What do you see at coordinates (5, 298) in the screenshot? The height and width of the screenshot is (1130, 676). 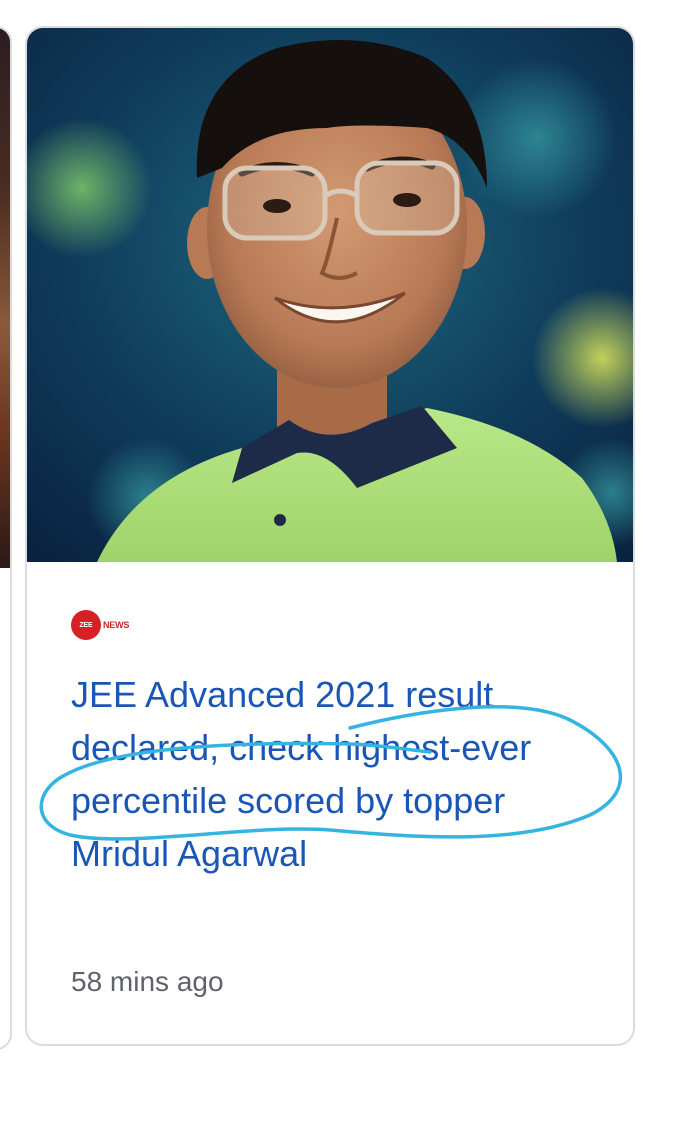 I see `previous-card-thumbnail` at bounding box center [5, 298].